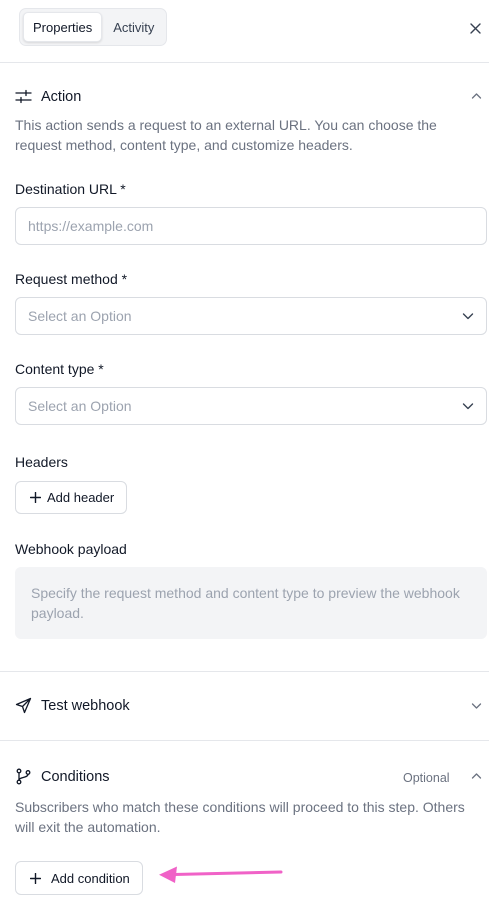 The width and height of the screenshot is (489, 902). I want to click on annotation-arrow-icon, so click(221, 874).